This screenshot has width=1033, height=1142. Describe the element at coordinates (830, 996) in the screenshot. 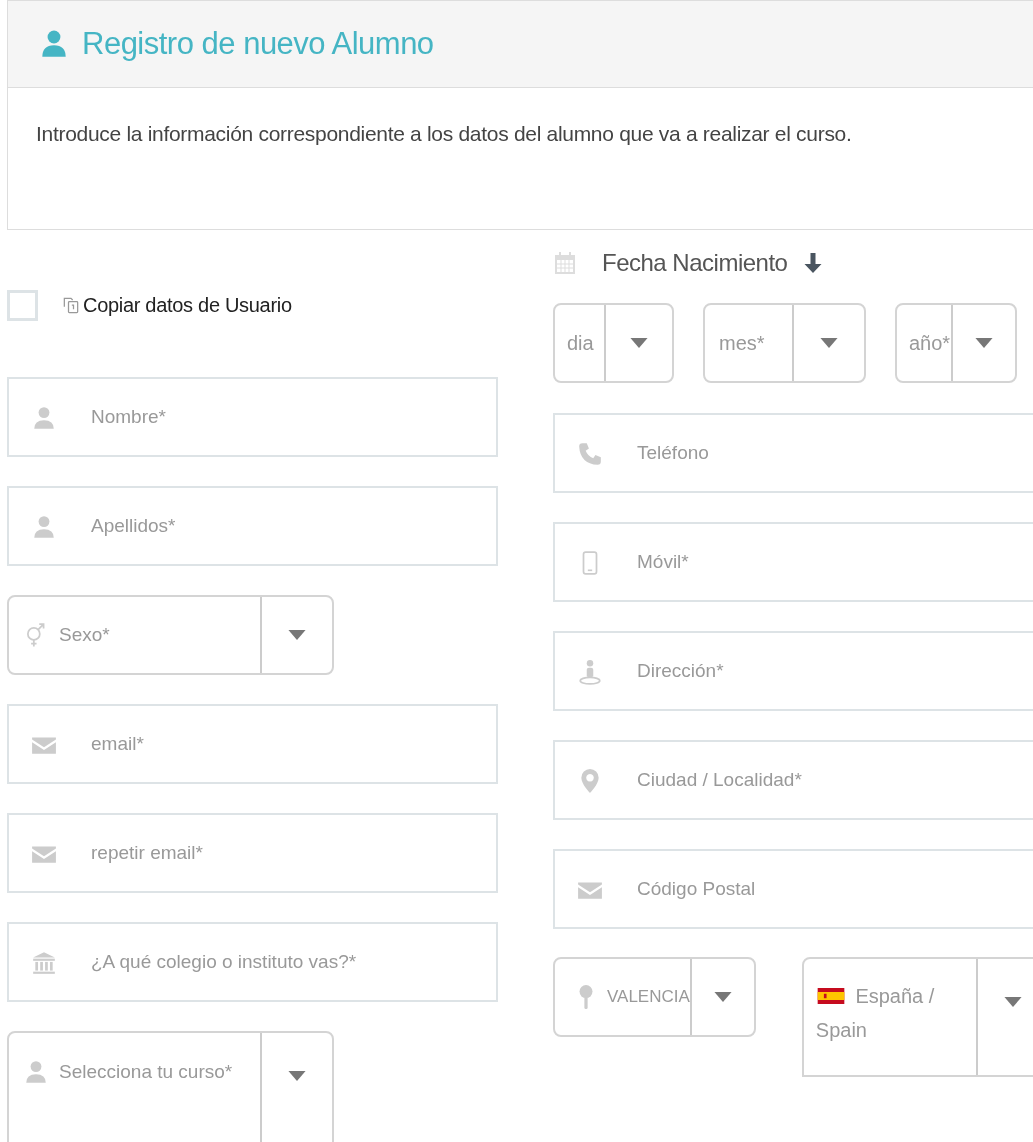

I see `spain-flag-icon` at that location.